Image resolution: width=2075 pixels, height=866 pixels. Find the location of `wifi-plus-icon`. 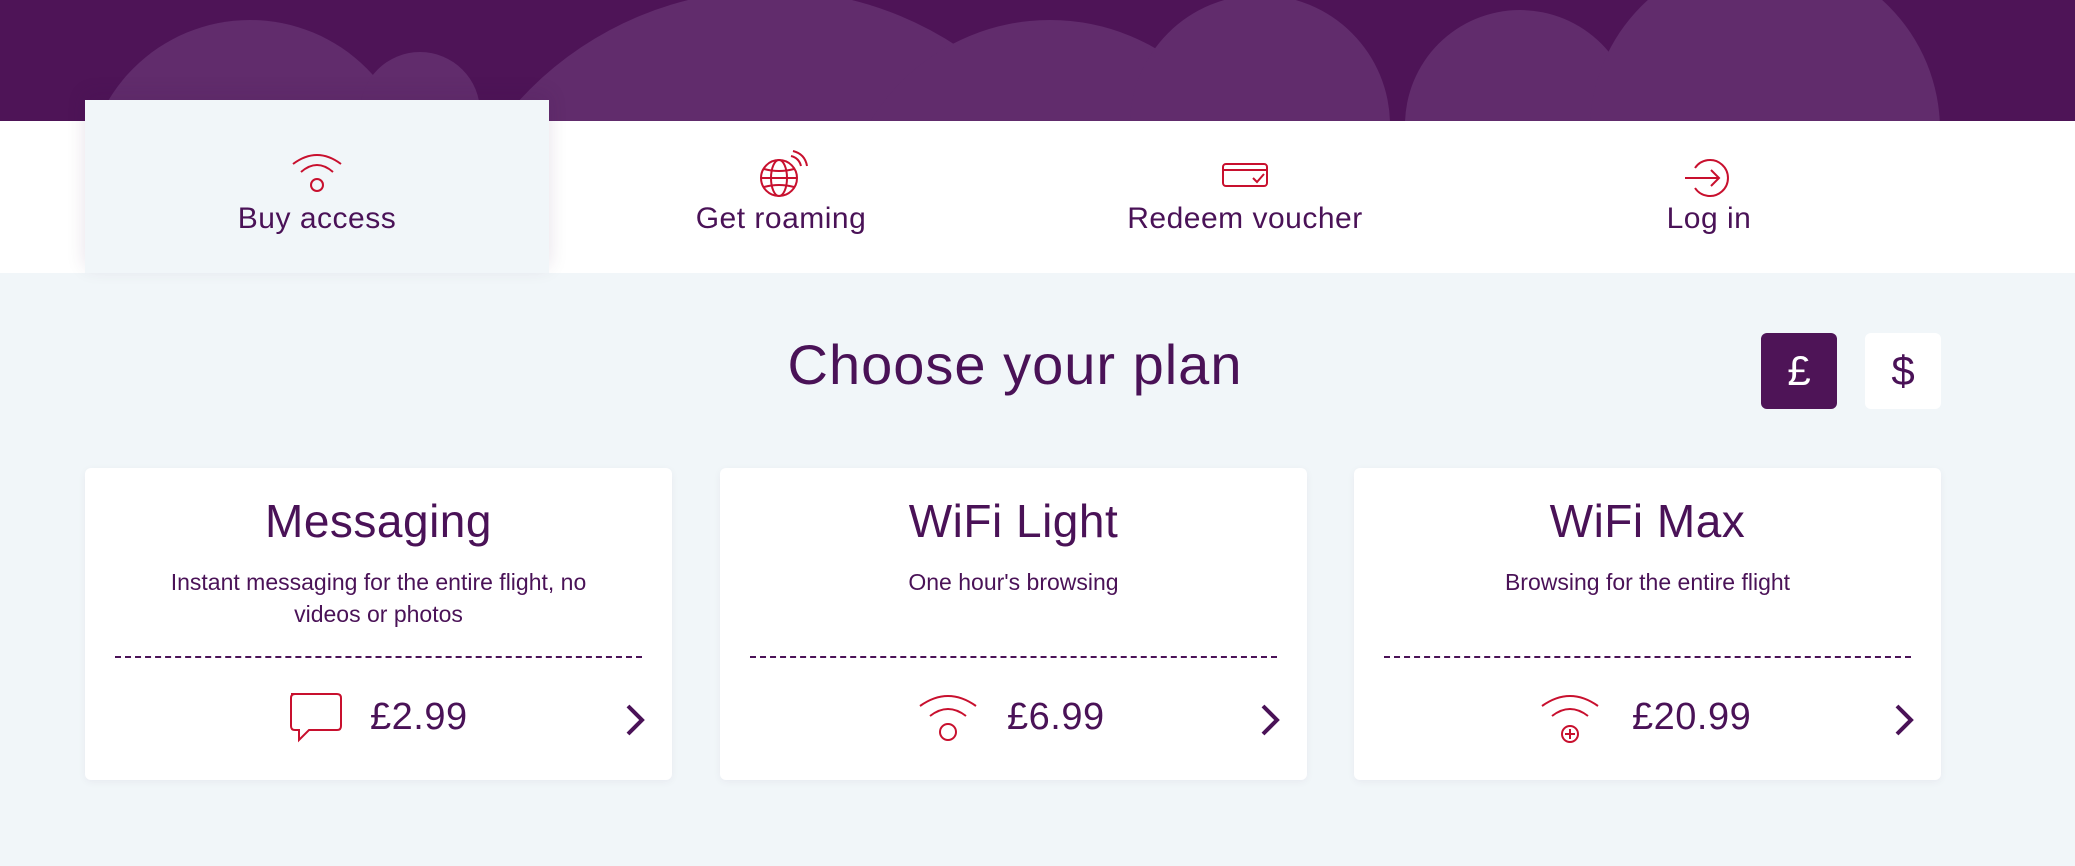

wifi-plus-icon is located at coordinates (1570, 719).